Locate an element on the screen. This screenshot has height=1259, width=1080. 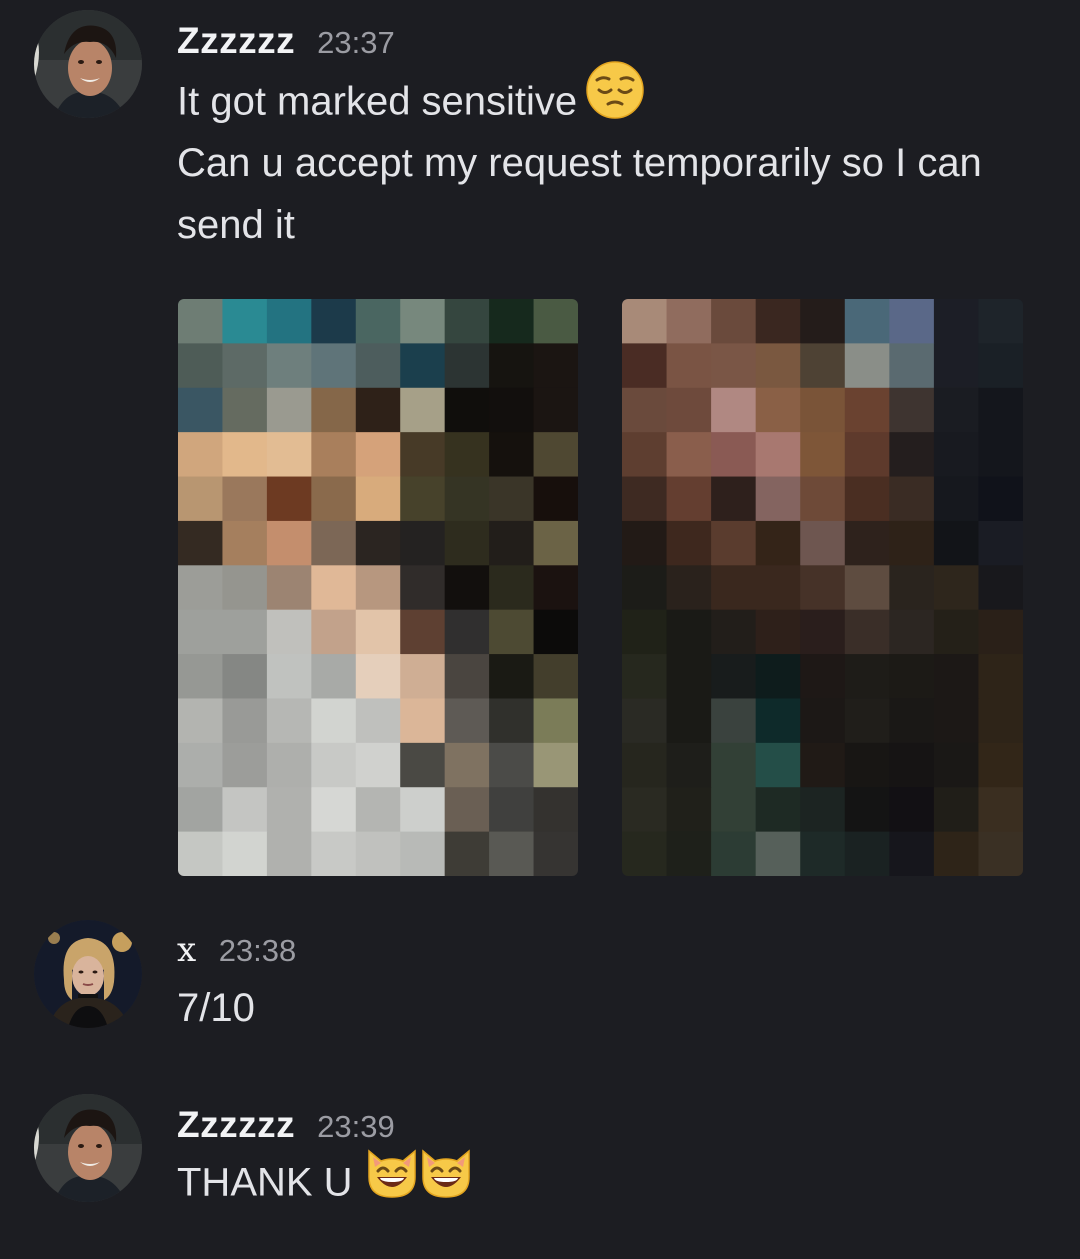
message-text: 7/10 is located at coordinates (216, 1008).